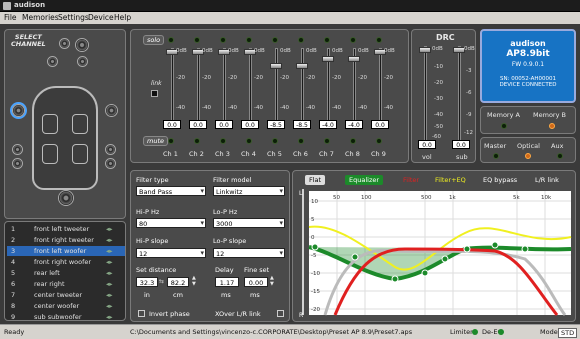 The height and width of the screenshot is (339, 580). I want to click on menu-help: Help, so click(122, 17).